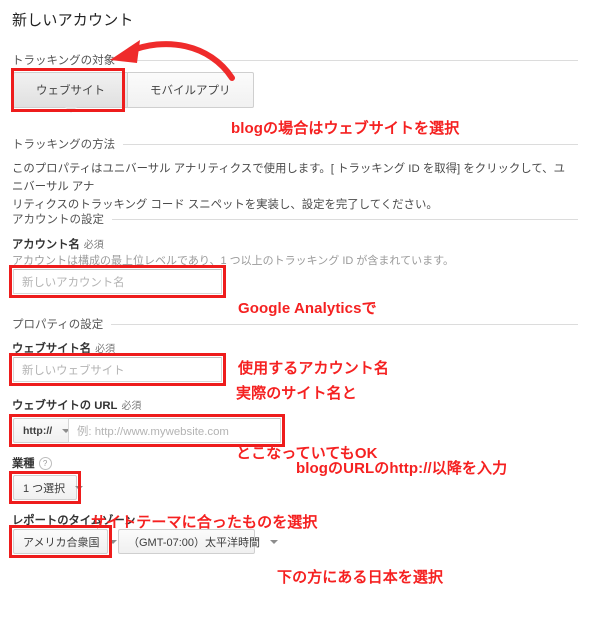  I want to click on annot-timezone-line1: 下の方にある日本を選択, so click(360, 577).